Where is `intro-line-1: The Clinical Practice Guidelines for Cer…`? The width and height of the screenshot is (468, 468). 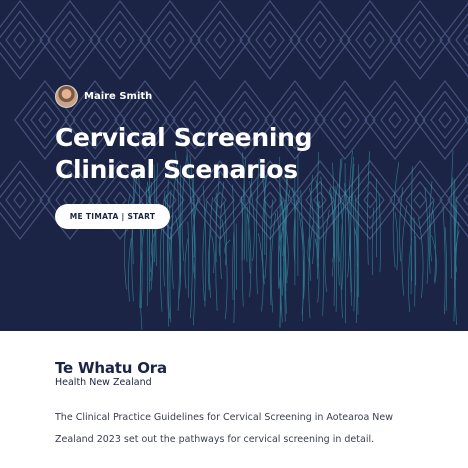
intro-line-1: The Clinical Practice Guidelines for Cer… is located at coordinates (224, 417).